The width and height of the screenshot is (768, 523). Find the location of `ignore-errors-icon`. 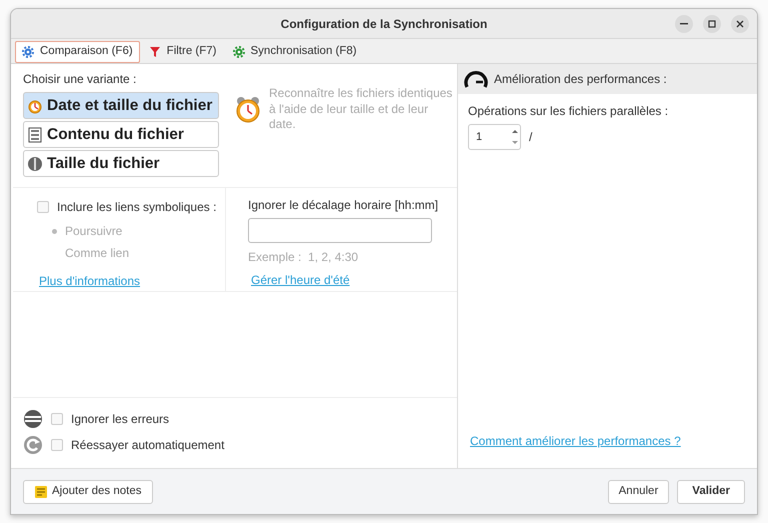

ignore-errors-icon is located at coordinates (33, 419).